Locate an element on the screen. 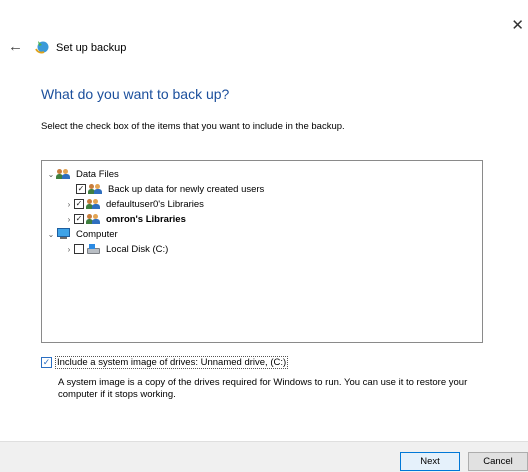 This screenshot has width=528, height=472. footer-bar: Next Cancel is located at coordinates (264, 456).